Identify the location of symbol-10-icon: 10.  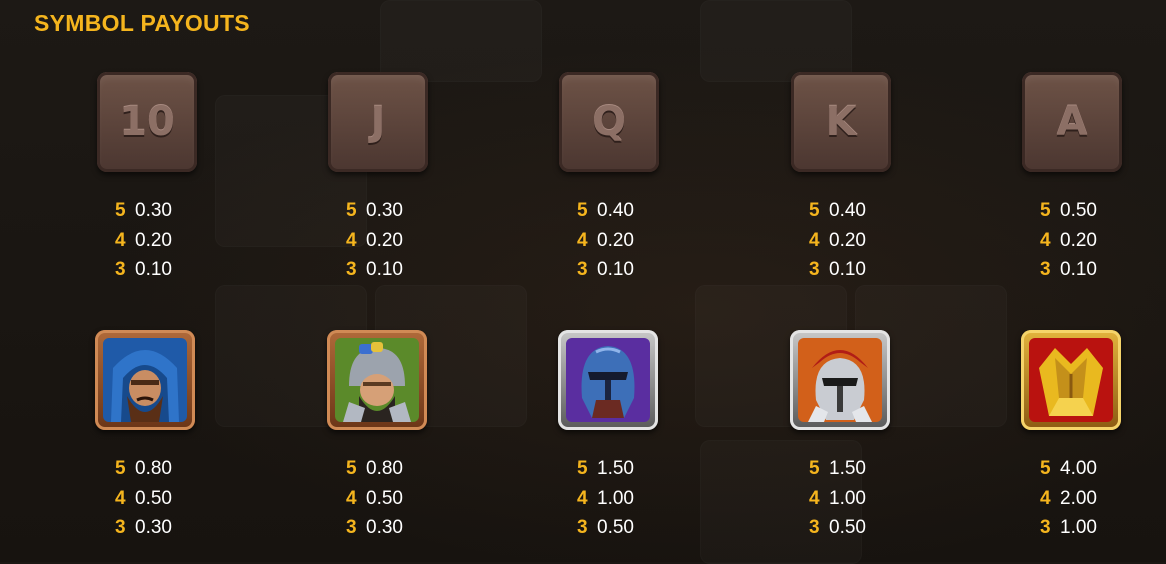
(147, 122).